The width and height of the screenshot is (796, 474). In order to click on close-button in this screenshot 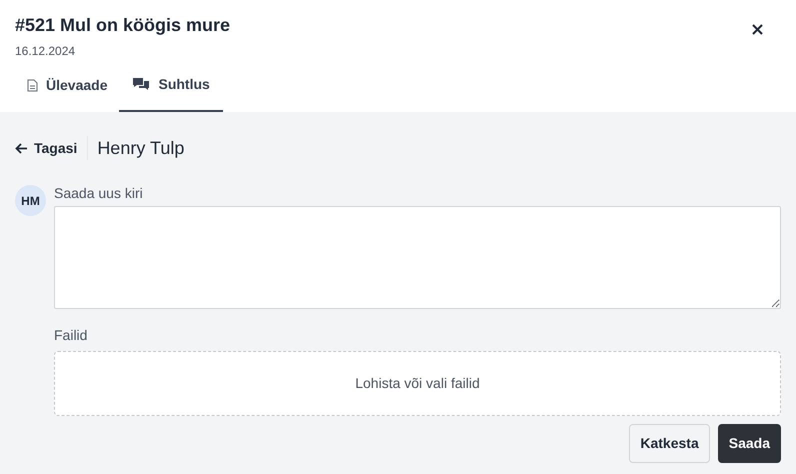, I will do `click(757, 29)`.